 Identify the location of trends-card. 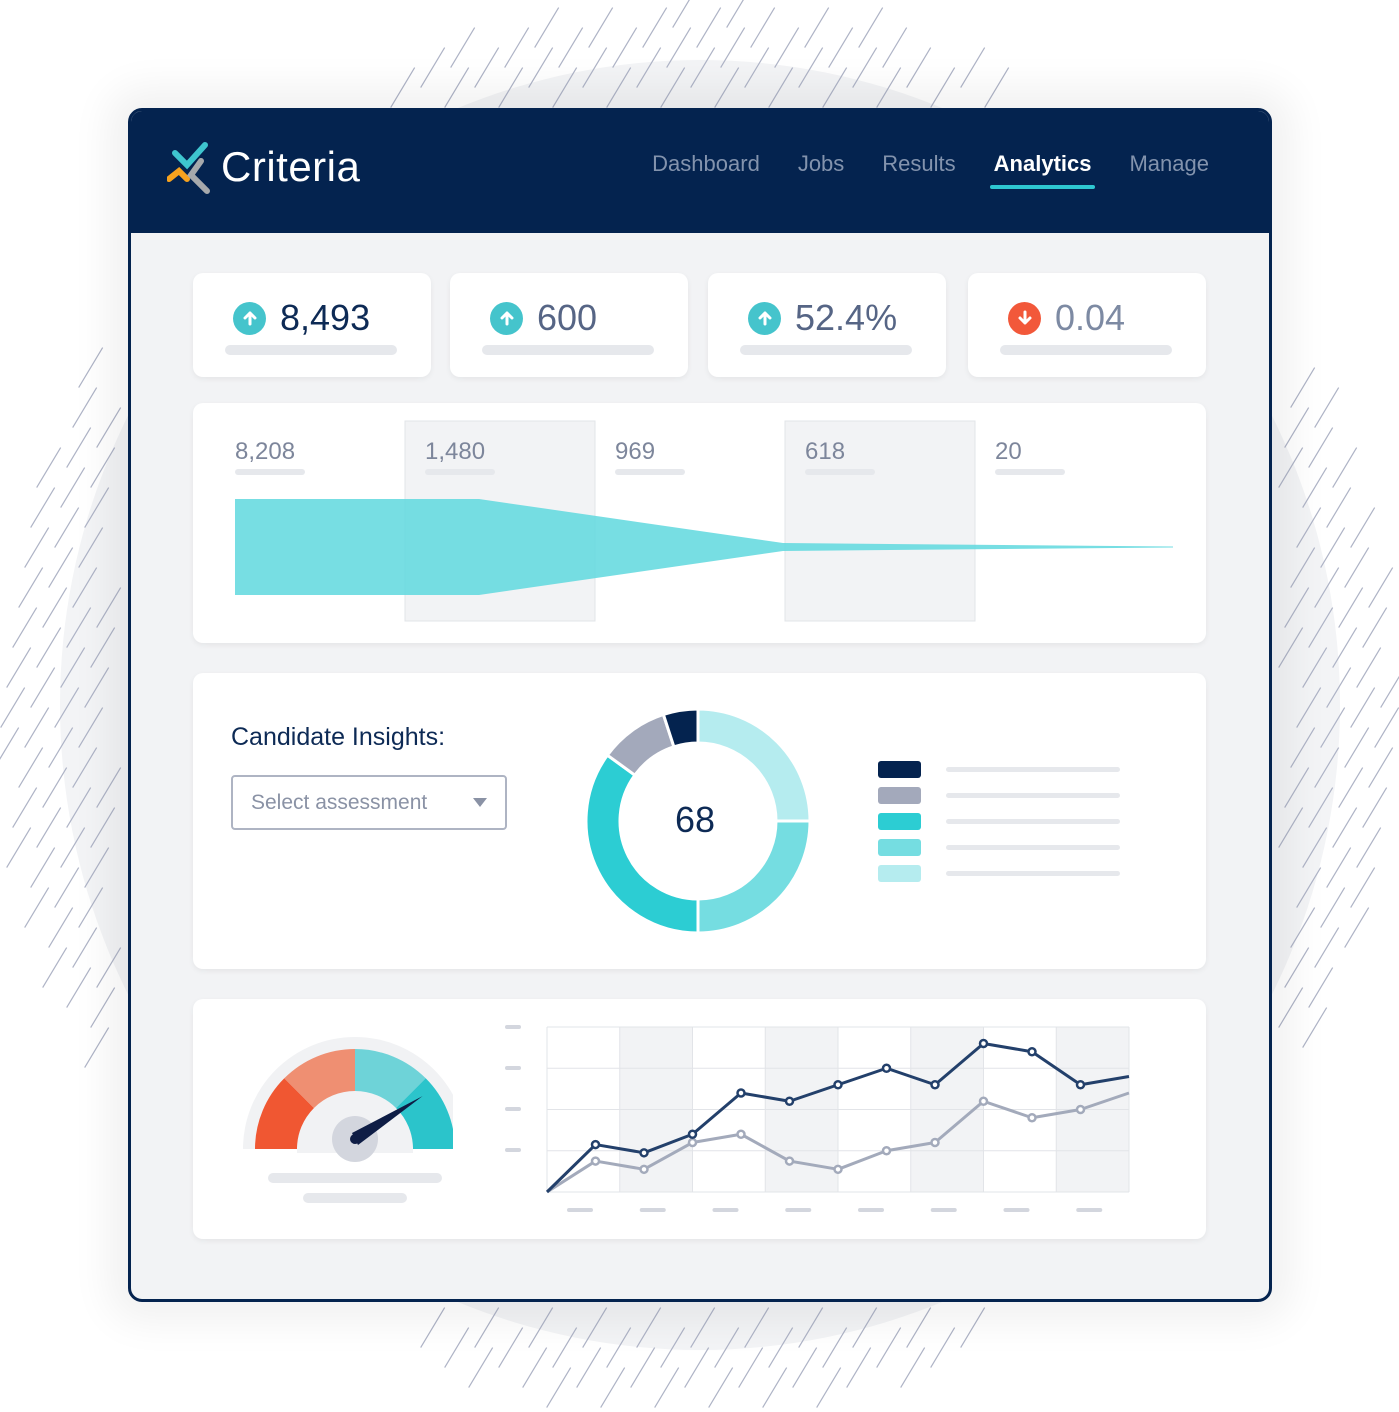
(699, 1119).